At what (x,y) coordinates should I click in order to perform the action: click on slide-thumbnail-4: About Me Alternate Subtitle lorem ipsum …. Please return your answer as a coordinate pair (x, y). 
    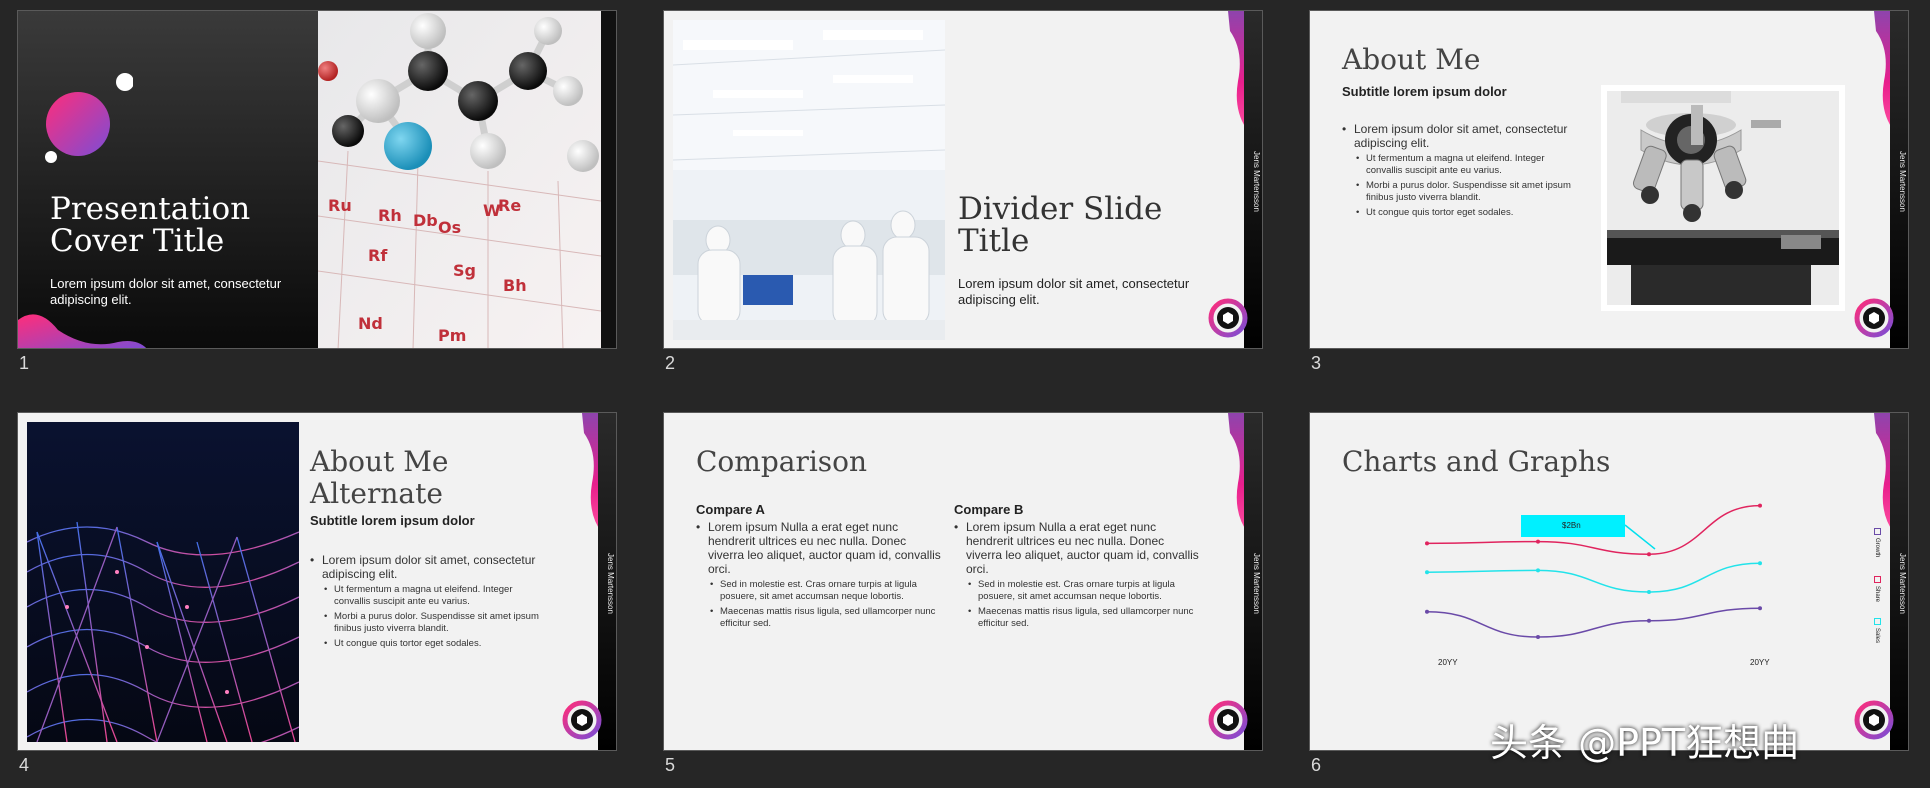
    Looking at the image, I should click on (317, 581).